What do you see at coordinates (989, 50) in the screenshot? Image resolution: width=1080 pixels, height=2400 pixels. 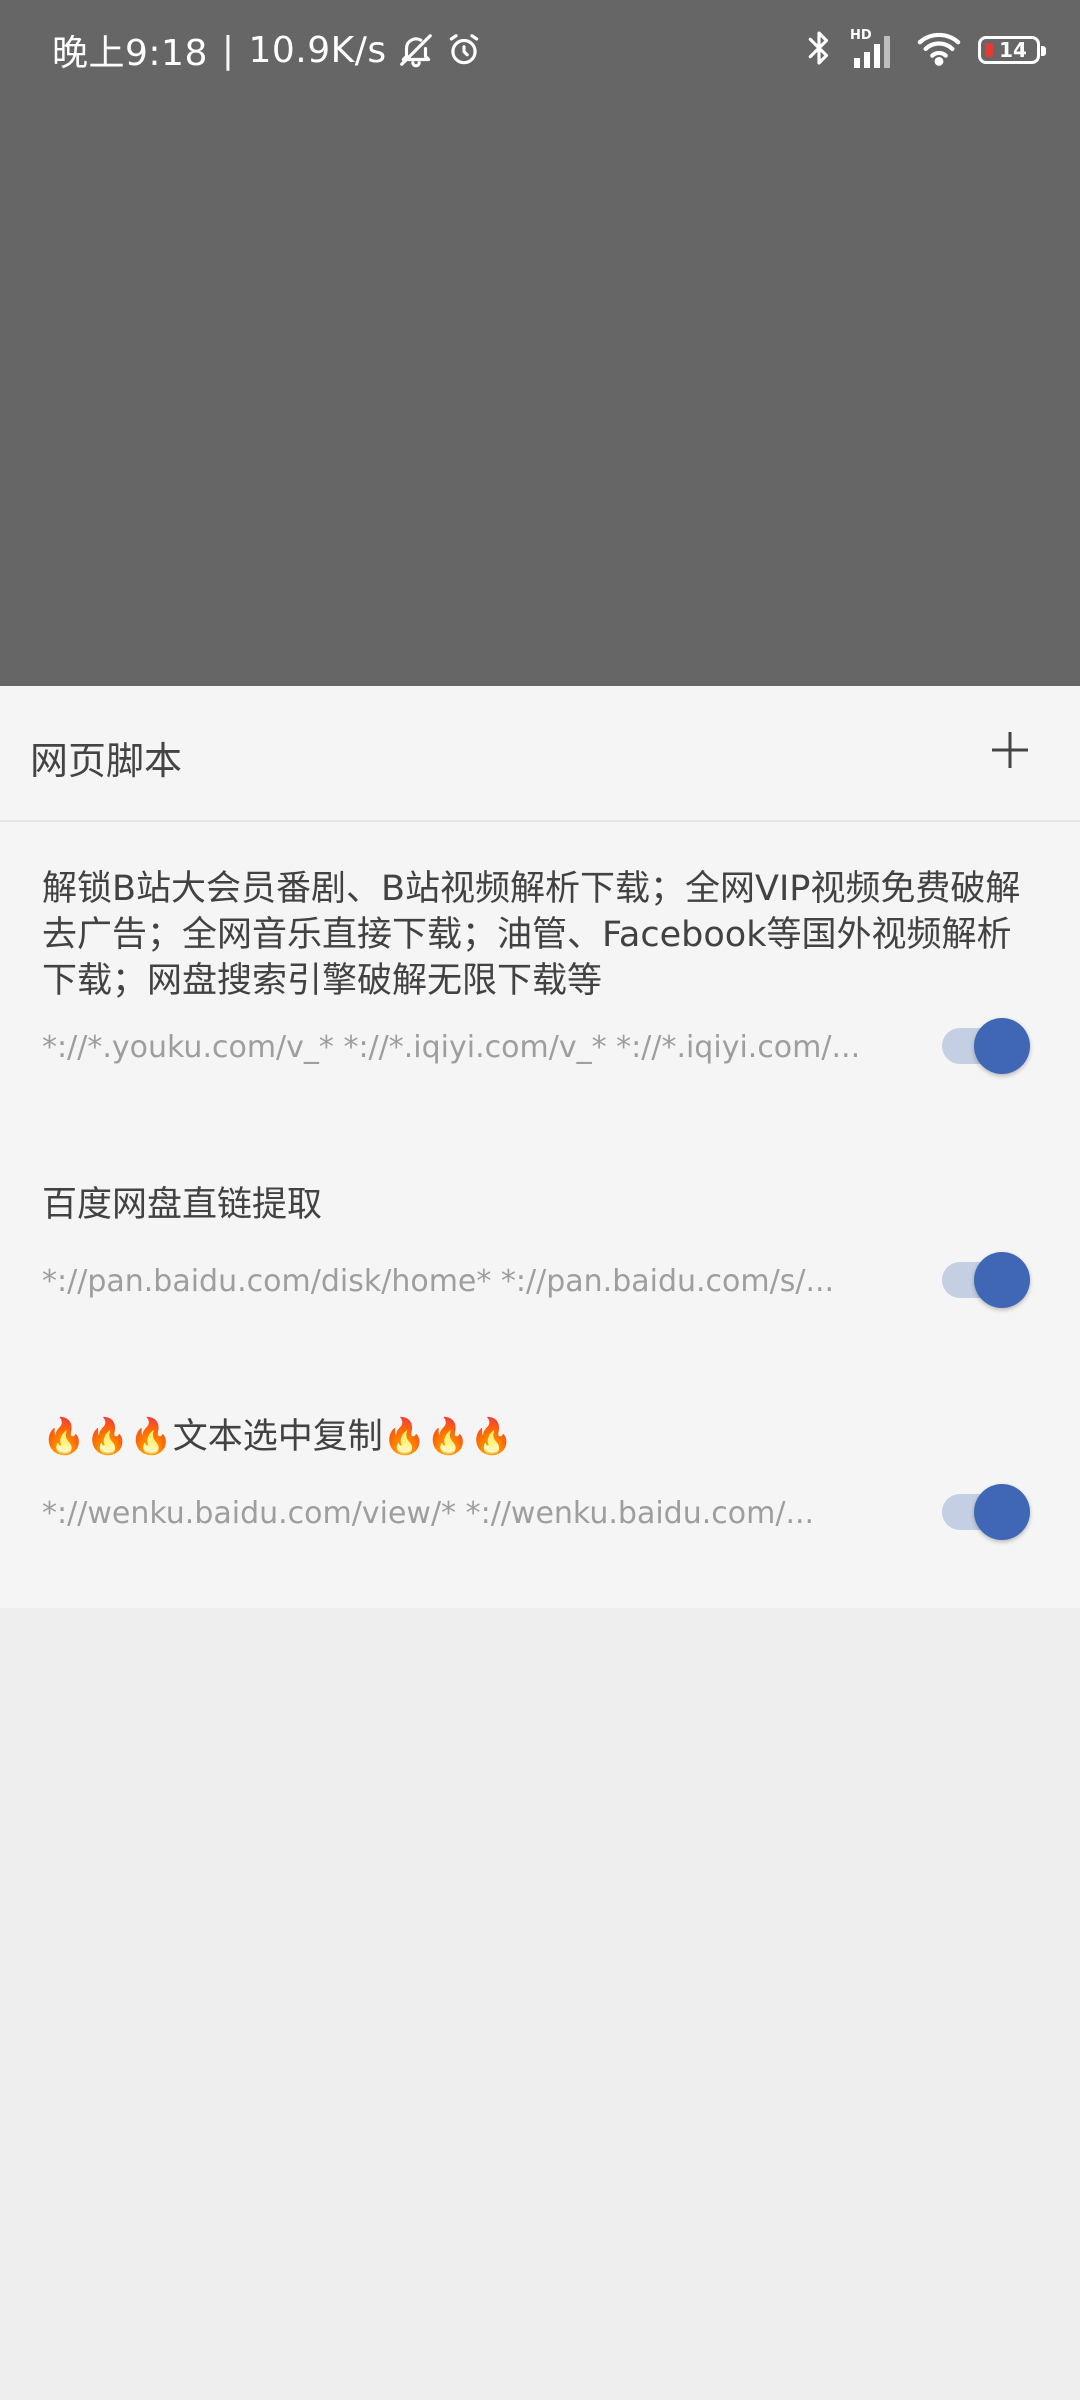 I see `battery-level-fill` at bounding box center [989, 50].